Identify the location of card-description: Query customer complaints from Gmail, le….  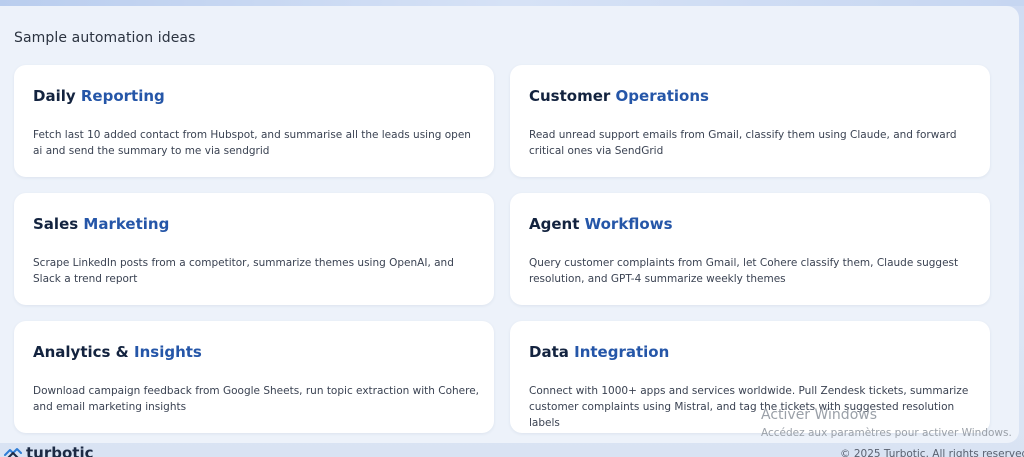
(744, 271).